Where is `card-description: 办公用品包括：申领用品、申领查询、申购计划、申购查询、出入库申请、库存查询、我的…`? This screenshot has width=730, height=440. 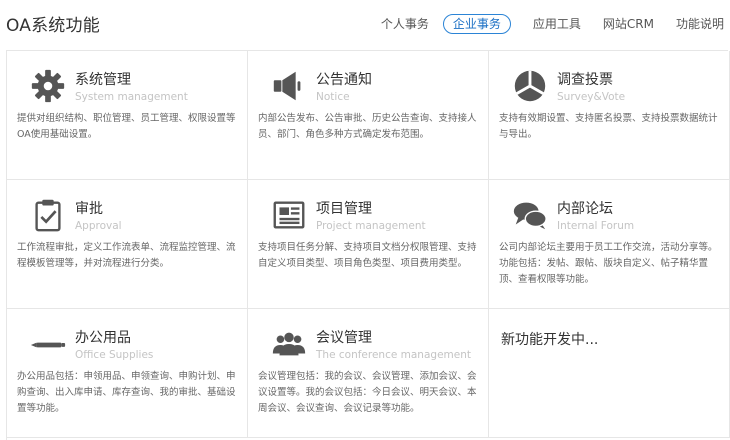 card-description: 办公用品包括：申领用品、申领查询、申购计划、申购查询、出入库申请、库存查询、我的… is located at coordinates (126, 392).